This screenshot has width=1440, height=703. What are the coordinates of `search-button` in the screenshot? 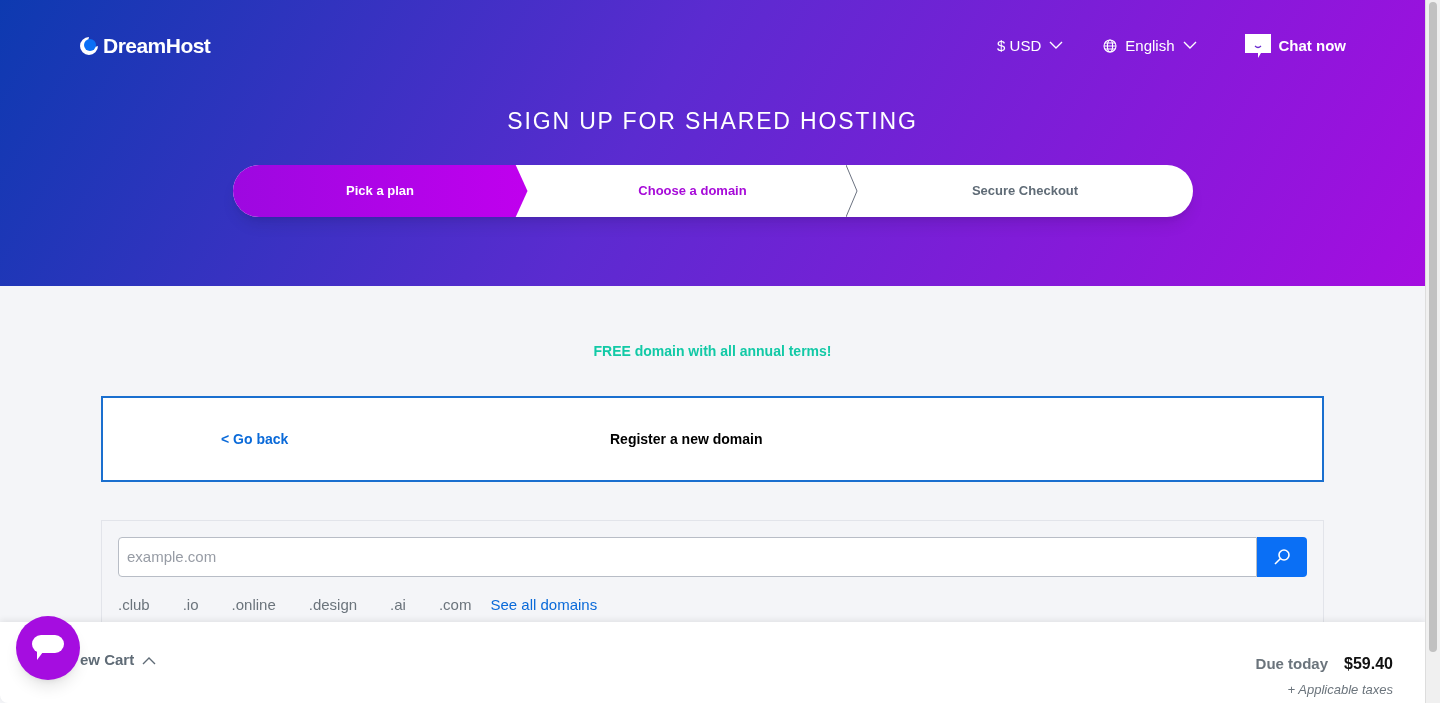 It's located at (1282, 557).